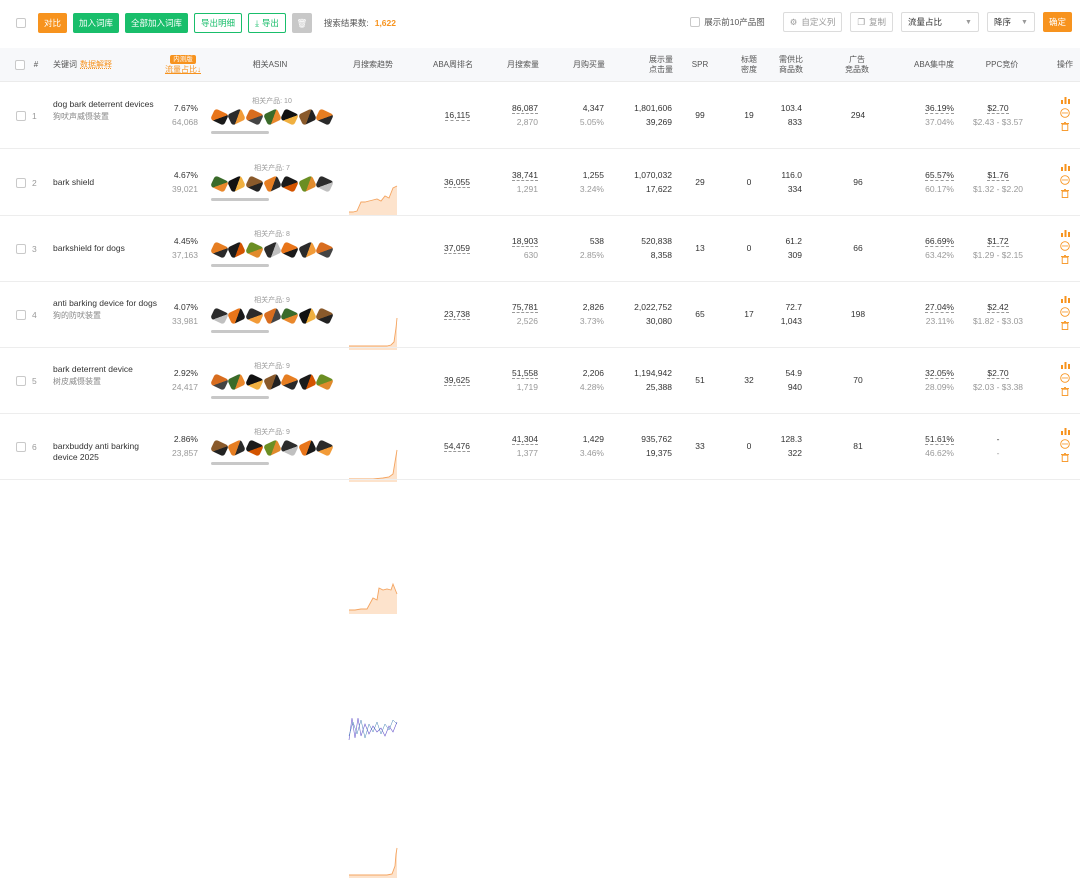 The height and width of the screenshot is (878, 1080). Describe the element at coordinates (523, 65) in the screenshot. I see `header-monthly-search: 月搜索量` at that location.